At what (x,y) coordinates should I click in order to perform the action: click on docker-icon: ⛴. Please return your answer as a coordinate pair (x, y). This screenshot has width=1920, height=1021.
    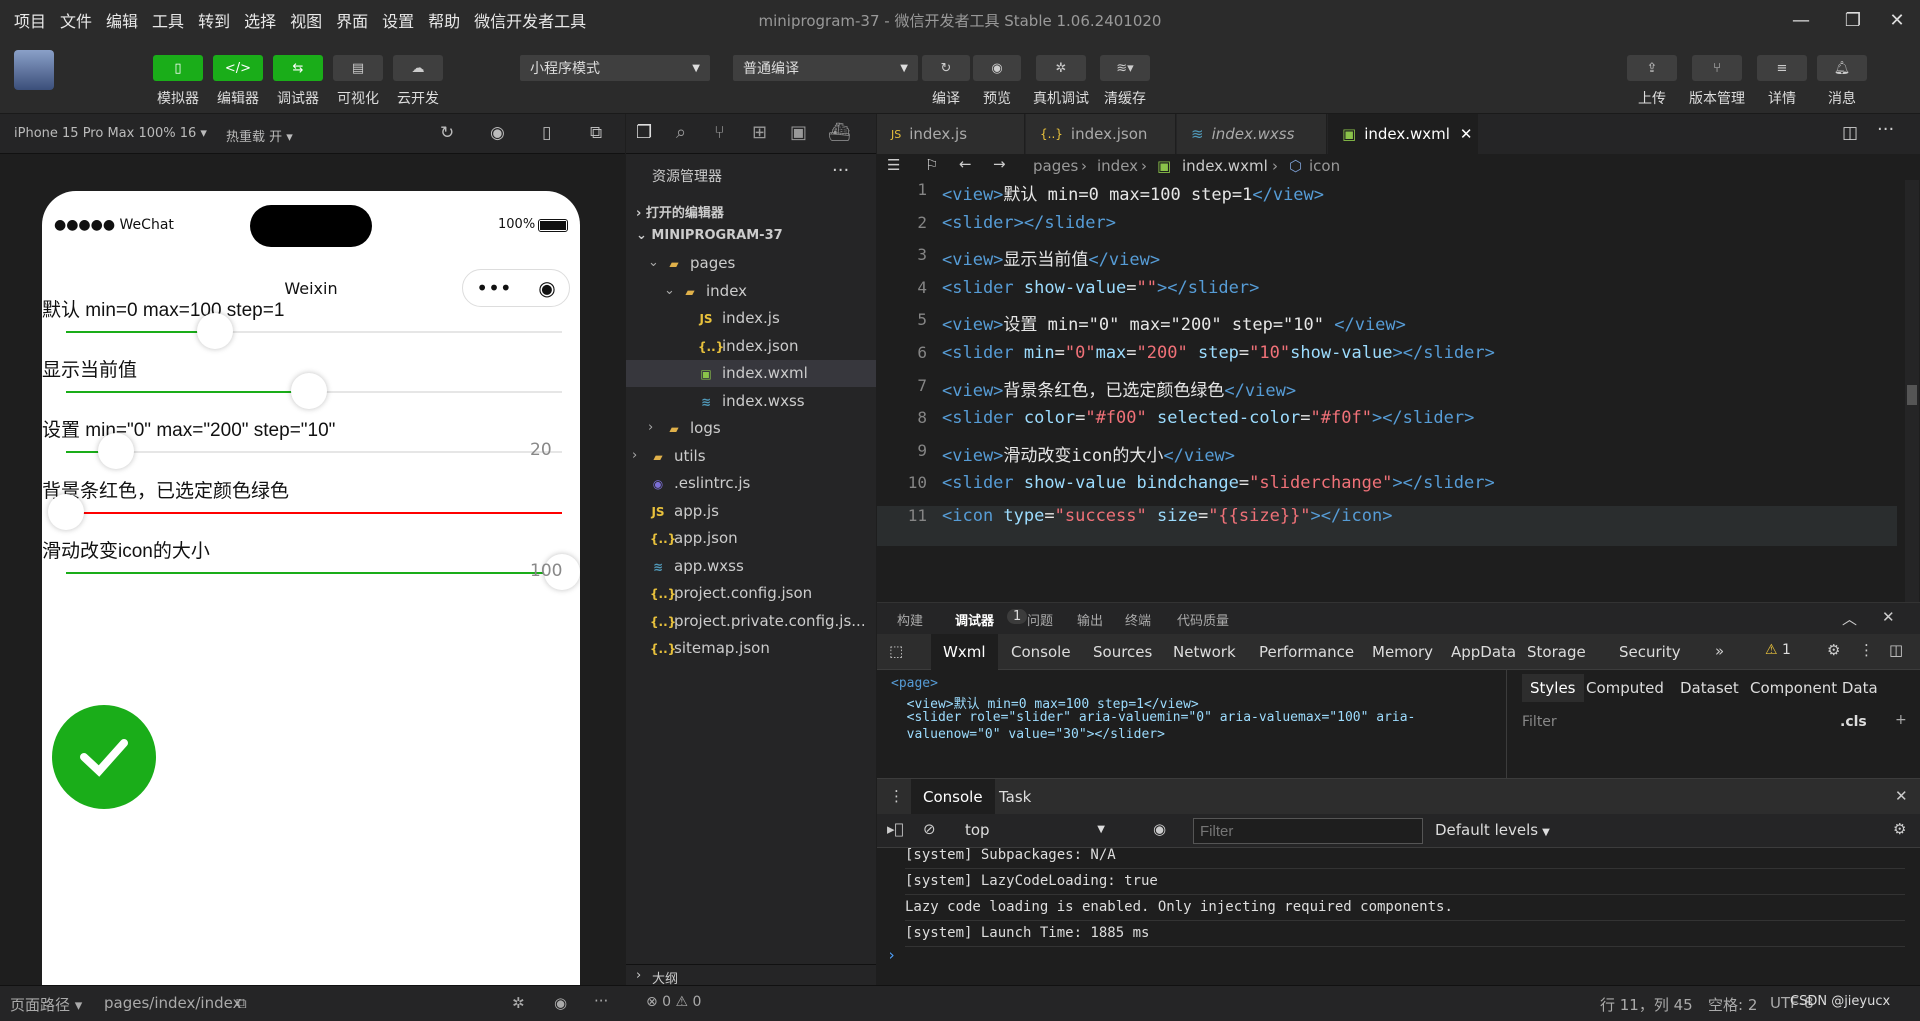
    Looking at the image, I should click on (839, 132).